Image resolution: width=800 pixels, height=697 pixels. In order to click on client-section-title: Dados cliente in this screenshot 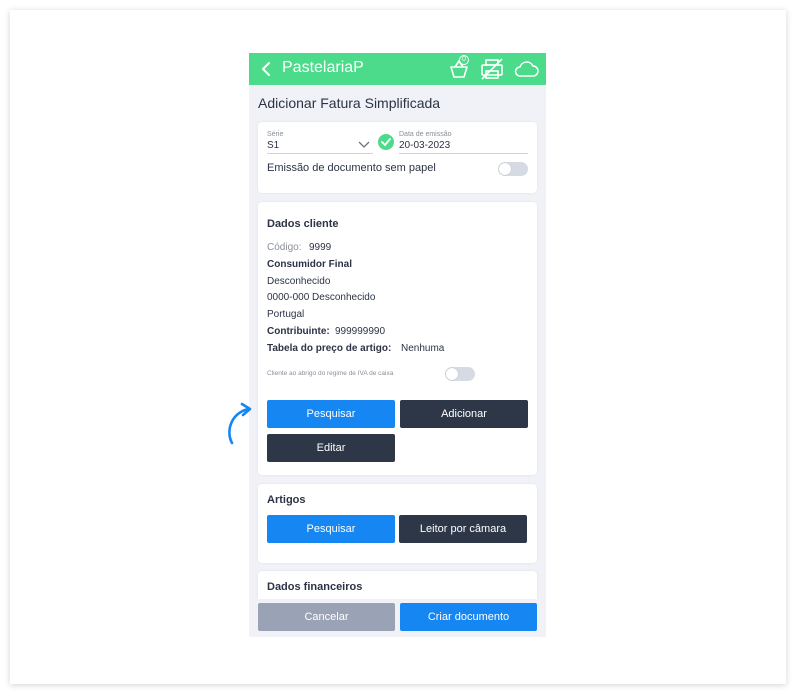, I will do `click(303, 224)`.